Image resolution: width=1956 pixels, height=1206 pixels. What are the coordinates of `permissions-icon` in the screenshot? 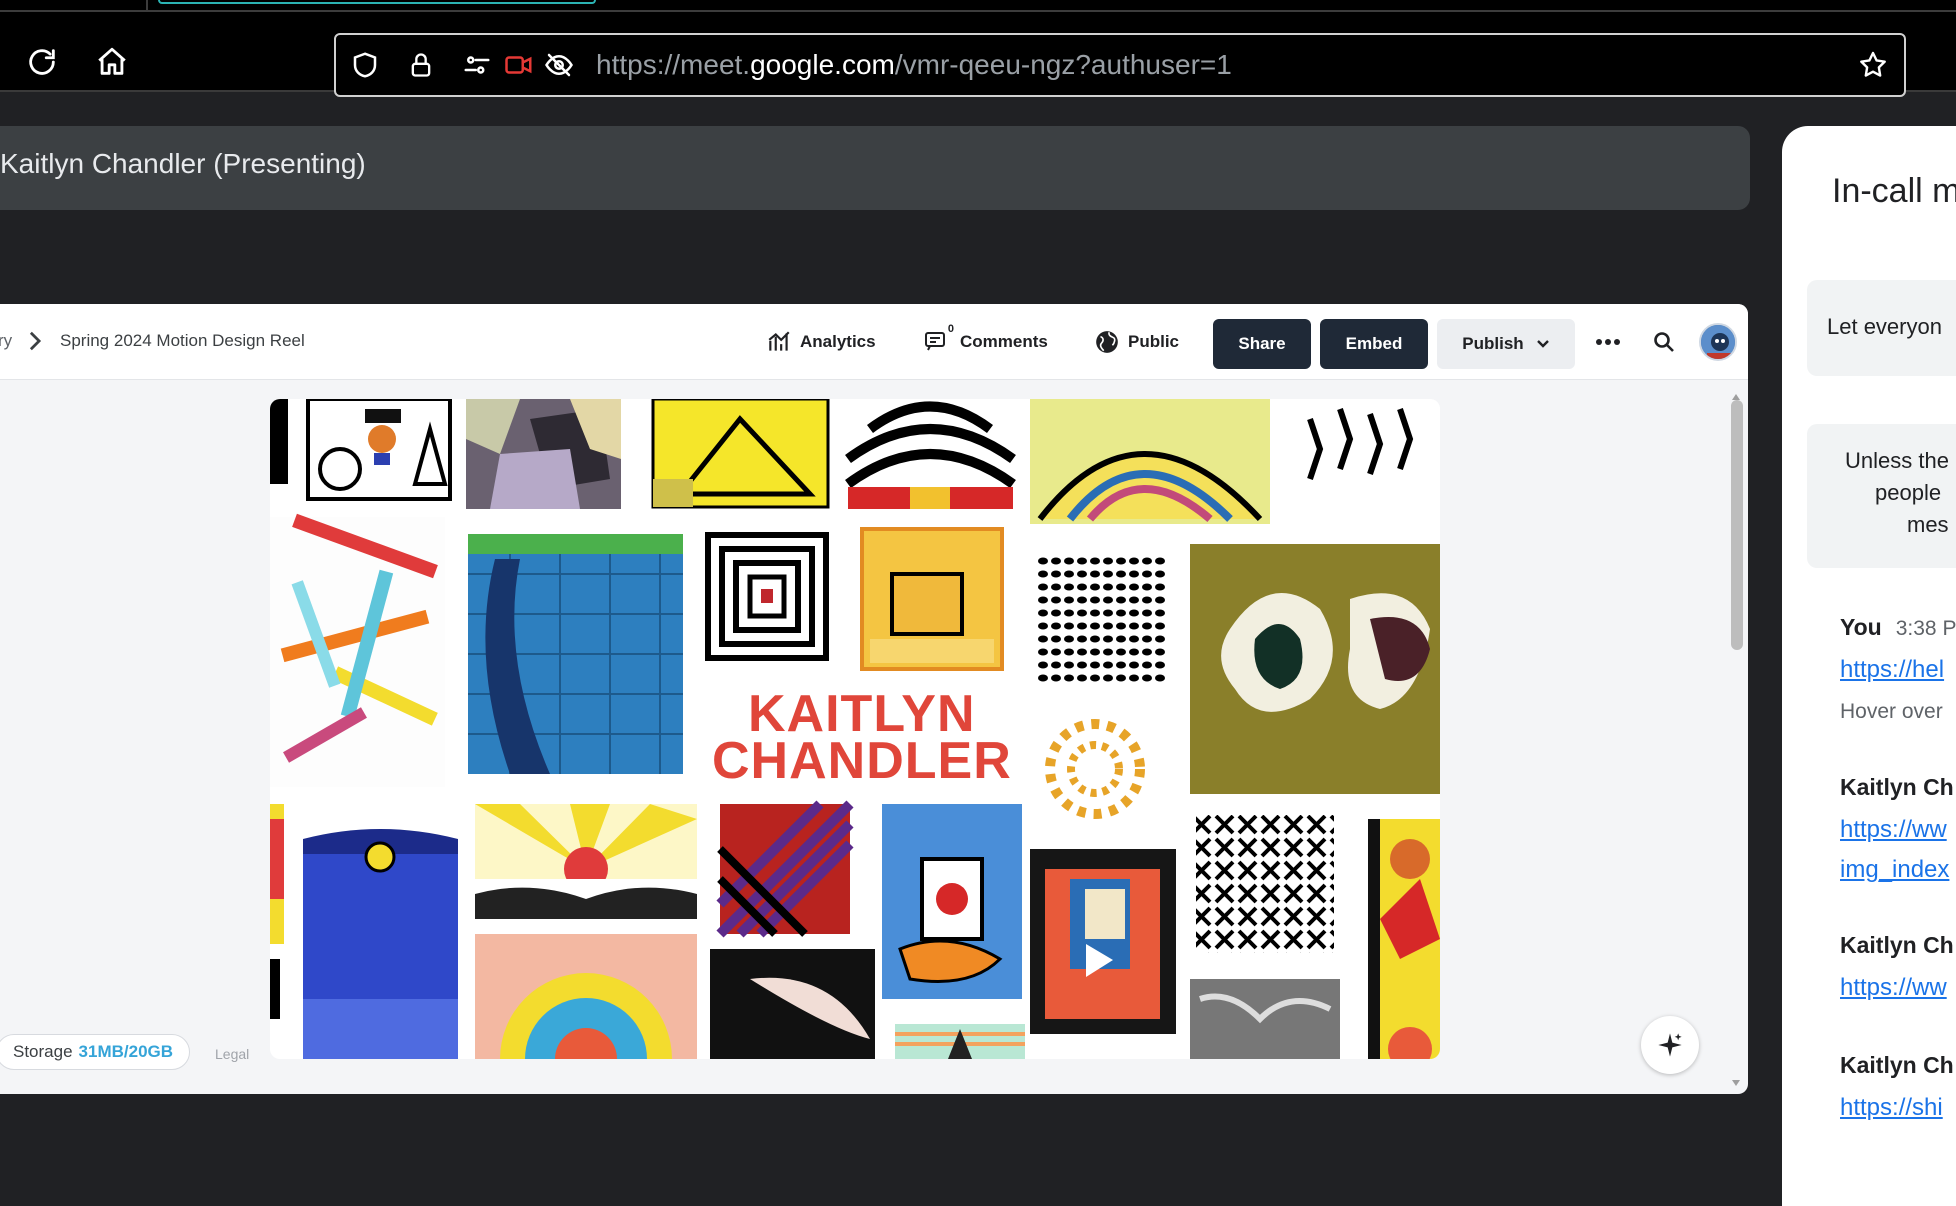 It's located at (477, 65).